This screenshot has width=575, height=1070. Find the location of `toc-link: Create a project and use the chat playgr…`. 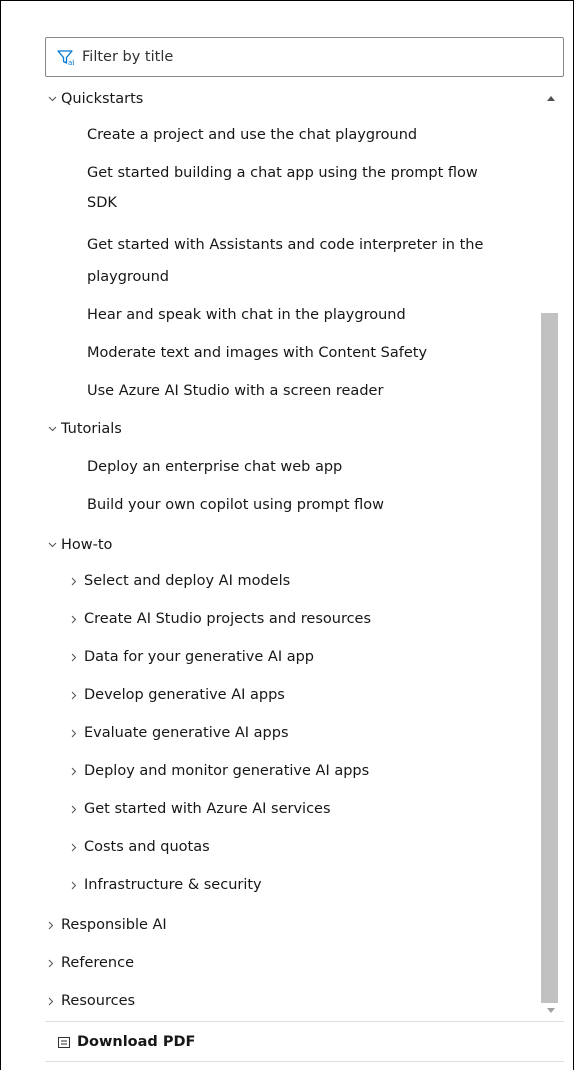

toc-link: Create a project and use the chat playgr… is located at coordinates (314, 135).